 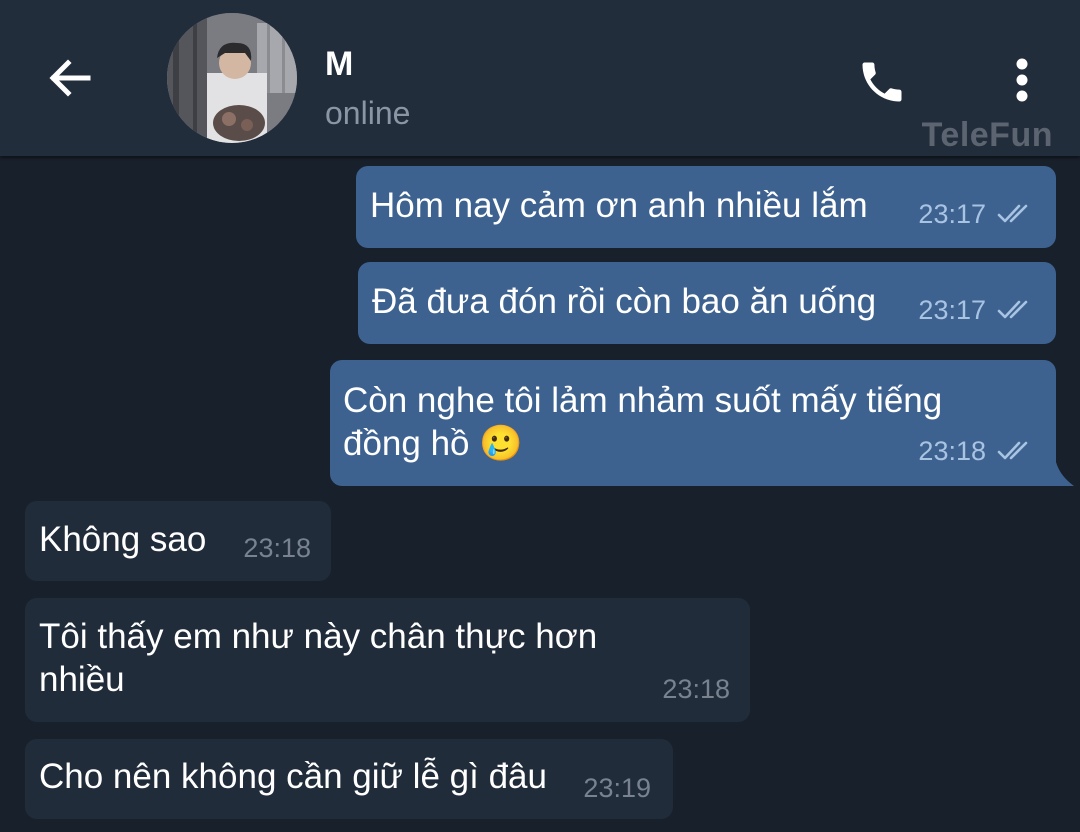 I want to click on contact-name: M, so click(x=339, y=64).